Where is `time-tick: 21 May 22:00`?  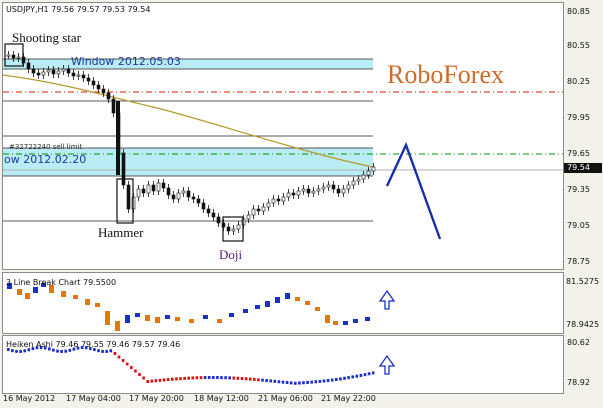 time-tick: 21 May 22:00 is located at coordinates (348, 398).